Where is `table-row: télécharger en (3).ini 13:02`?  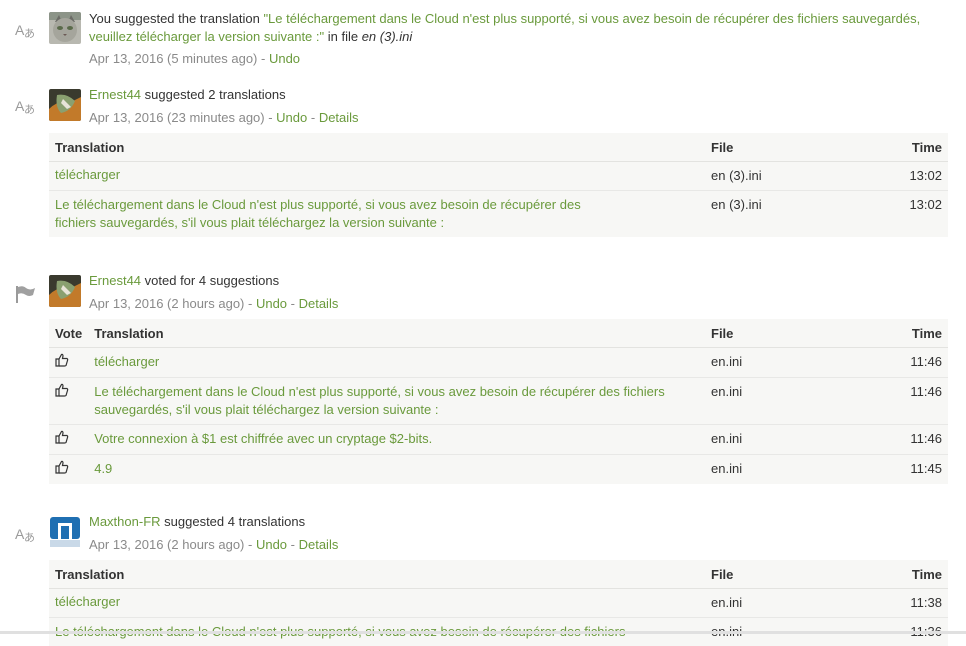
table-row: télécharger en (3).ini 13:02 is located at coordinates (498, 176).